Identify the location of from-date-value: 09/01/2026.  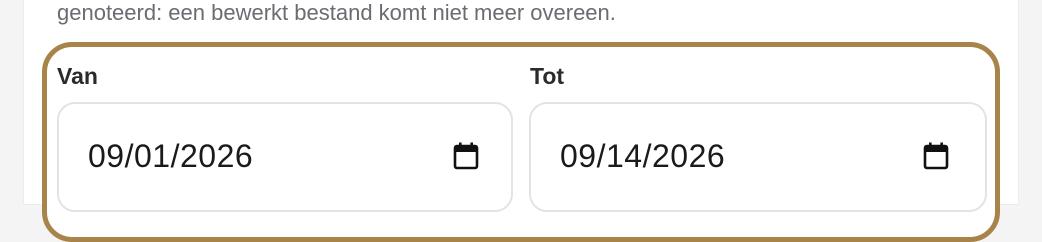
(171, 156).